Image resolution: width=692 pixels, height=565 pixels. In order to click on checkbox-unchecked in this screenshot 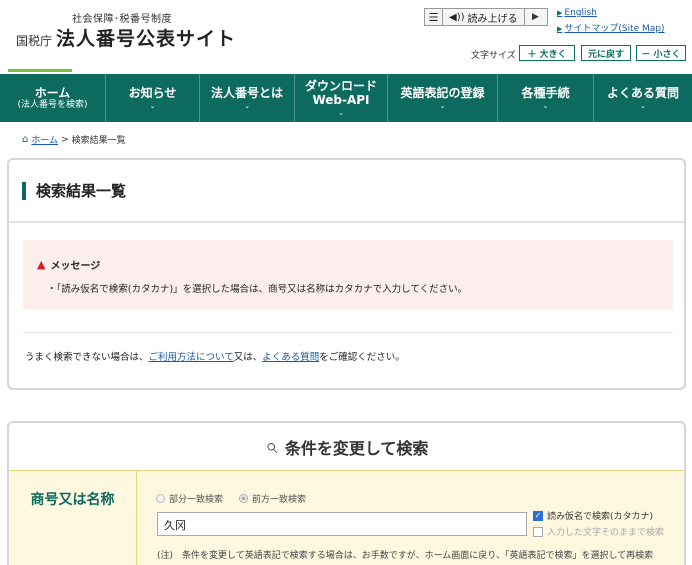, I will do `click(538, 531)`.